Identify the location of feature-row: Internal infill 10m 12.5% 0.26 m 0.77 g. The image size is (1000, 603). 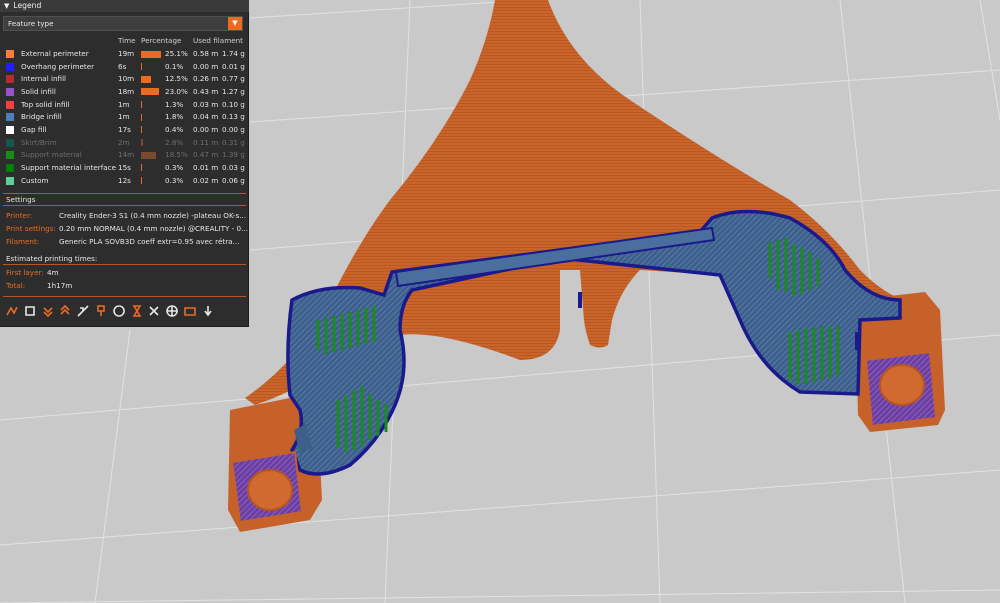
(124, 79).